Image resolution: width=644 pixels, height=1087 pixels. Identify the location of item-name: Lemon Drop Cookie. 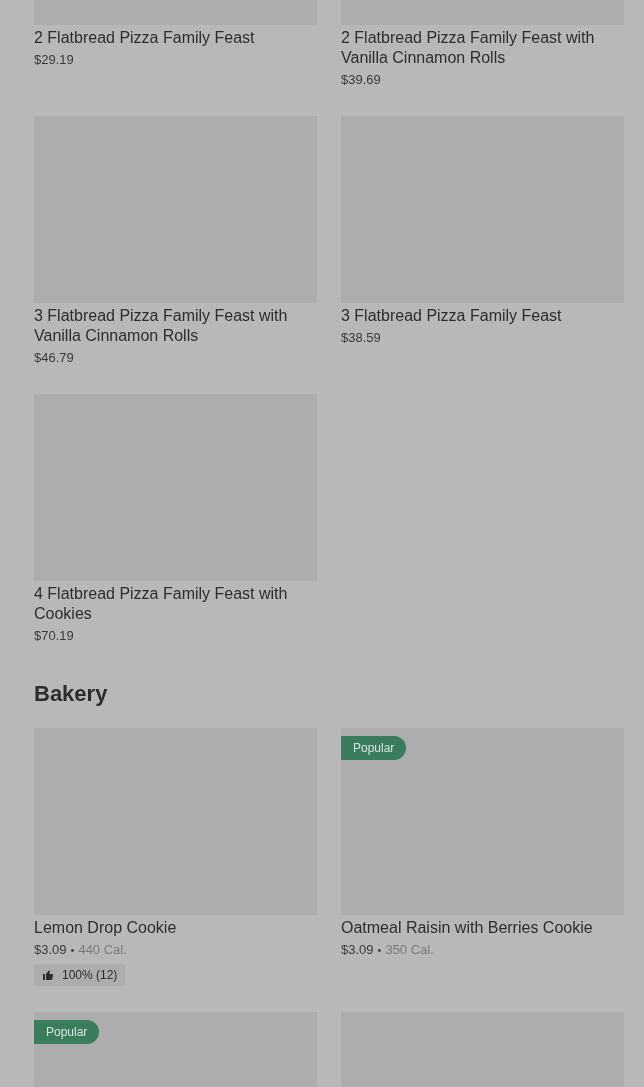
(175, 928).